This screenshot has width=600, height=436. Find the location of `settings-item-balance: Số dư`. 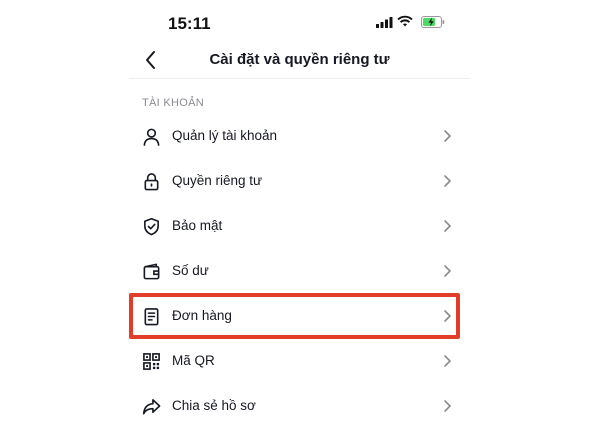

settings-item-balance: Số dư is located at coordinates (299, 271).